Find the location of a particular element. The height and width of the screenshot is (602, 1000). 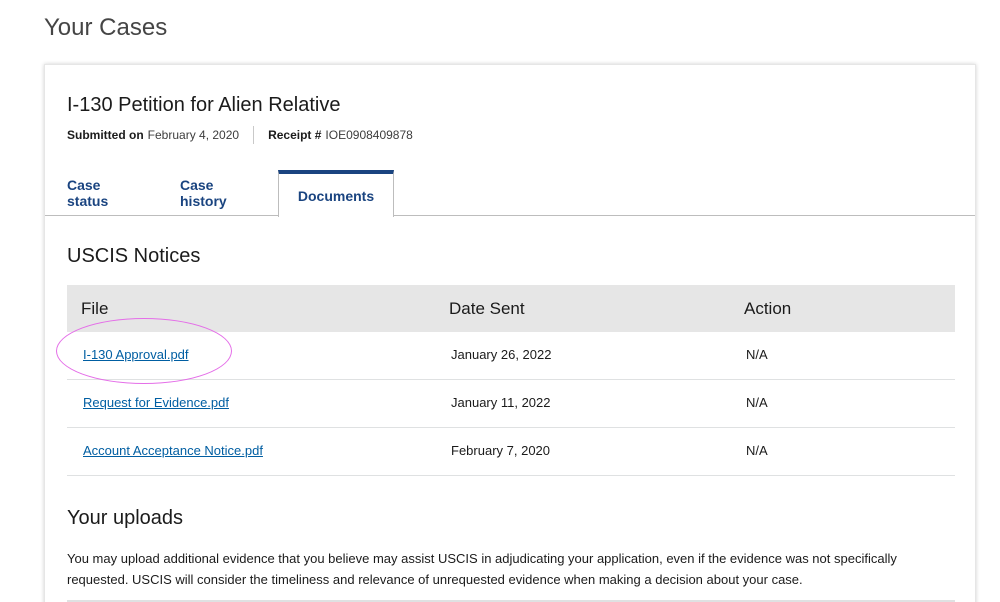

column-header-file: File is located at coordinates (95, 308).